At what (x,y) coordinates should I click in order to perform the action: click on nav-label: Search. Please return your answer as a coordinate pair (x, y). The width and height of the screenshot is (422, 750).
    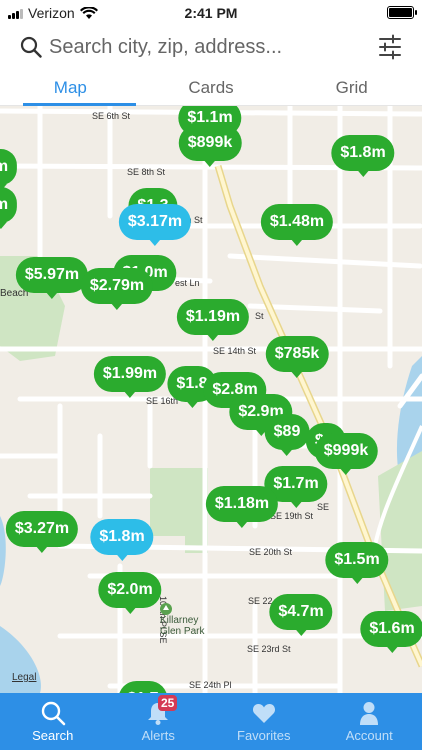
    Looking at the image, I should click on (53, 735).